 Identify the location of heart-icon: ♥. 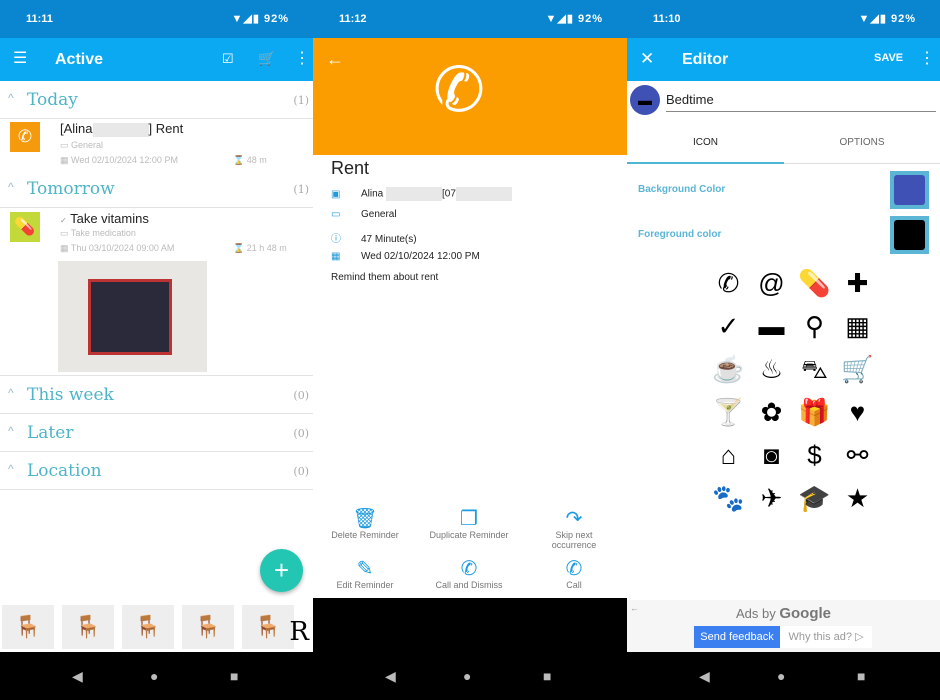
(857, 412).